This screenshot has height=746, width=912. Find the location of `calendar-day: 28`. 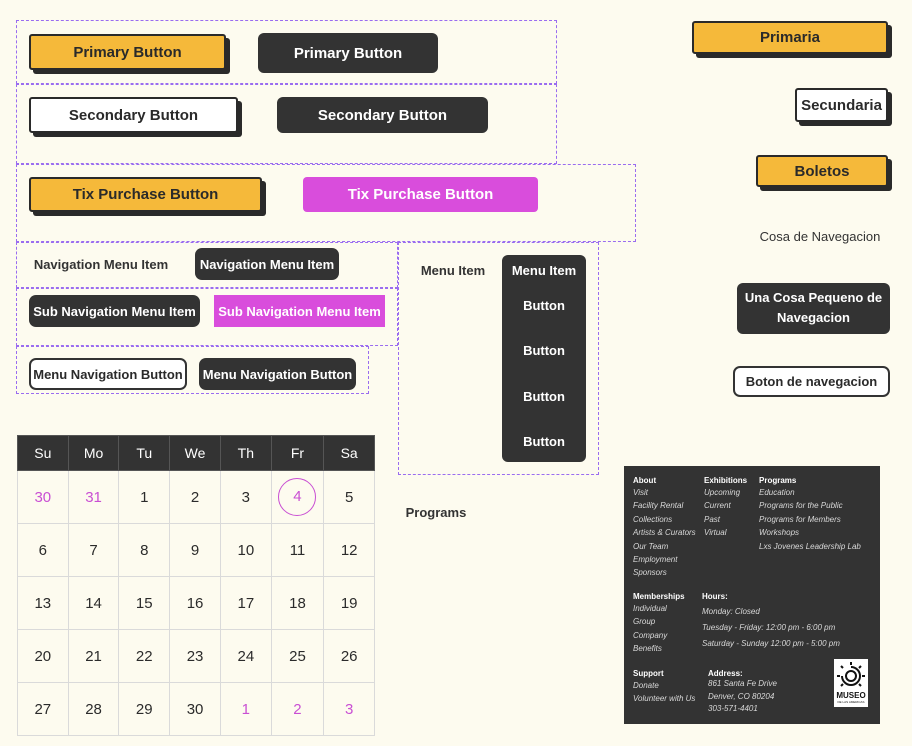

calendar-day: 28 is located at coordinates (93, 709).